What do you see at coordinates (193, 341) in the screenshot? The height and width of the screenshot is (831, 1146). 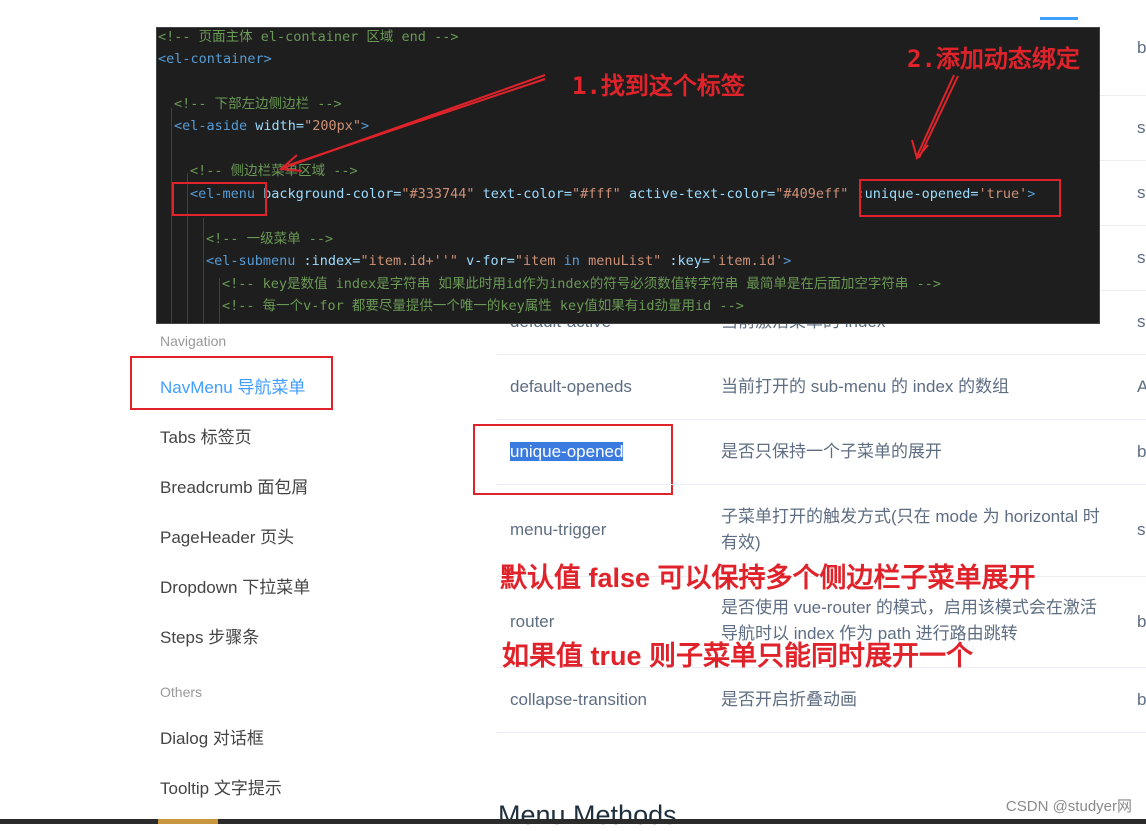 I see `nav-group-navigation: Navigation` at bounding box center [193, 341].